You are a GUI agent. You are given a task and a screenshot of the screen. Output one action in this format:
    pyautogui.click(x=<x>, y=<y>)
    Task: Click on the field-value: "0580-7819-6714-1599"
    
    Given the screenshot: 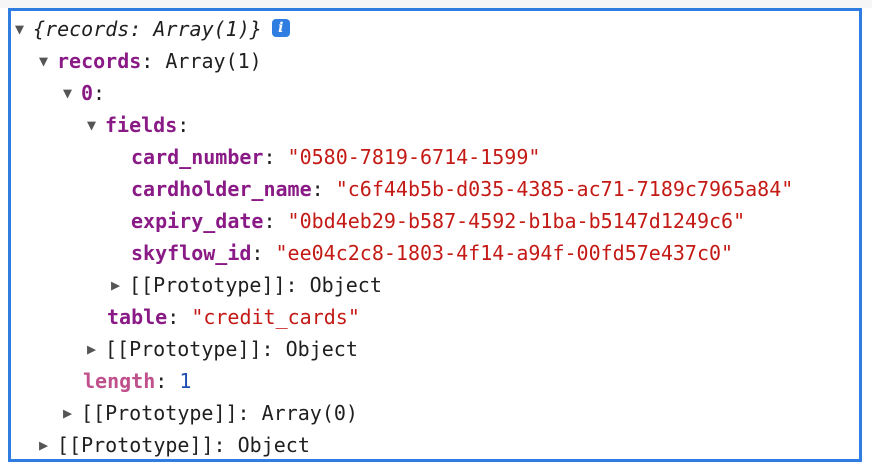 What is the action you would take?
    pyautogui.click(x=414, y=157)
    